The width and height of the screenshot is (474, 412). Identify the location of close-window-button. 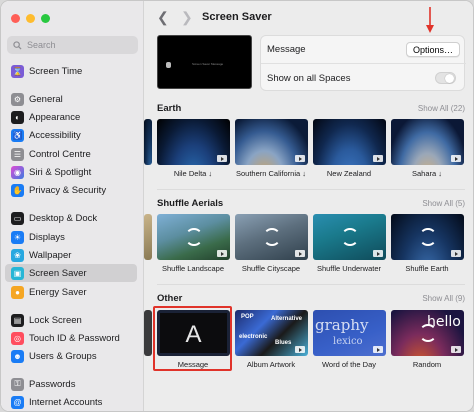
(15, 18).